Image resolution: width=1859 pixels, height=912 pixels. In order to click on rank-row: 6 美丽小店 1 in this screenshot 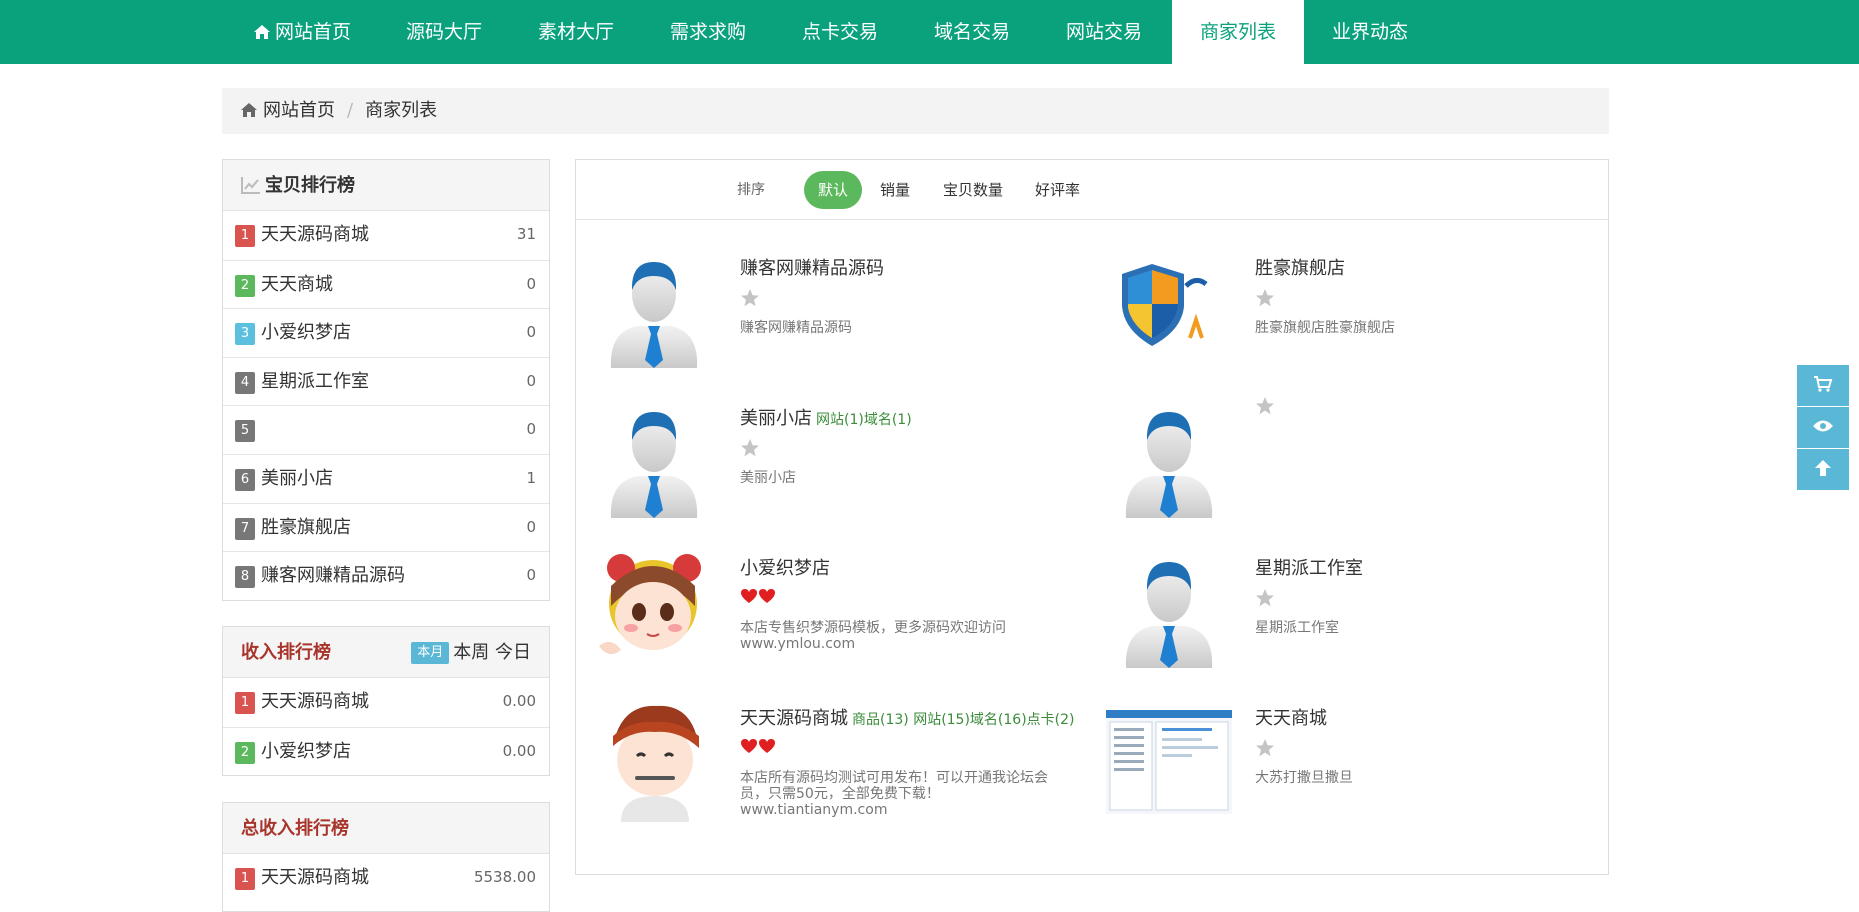, I will do `click(386, 478)`.